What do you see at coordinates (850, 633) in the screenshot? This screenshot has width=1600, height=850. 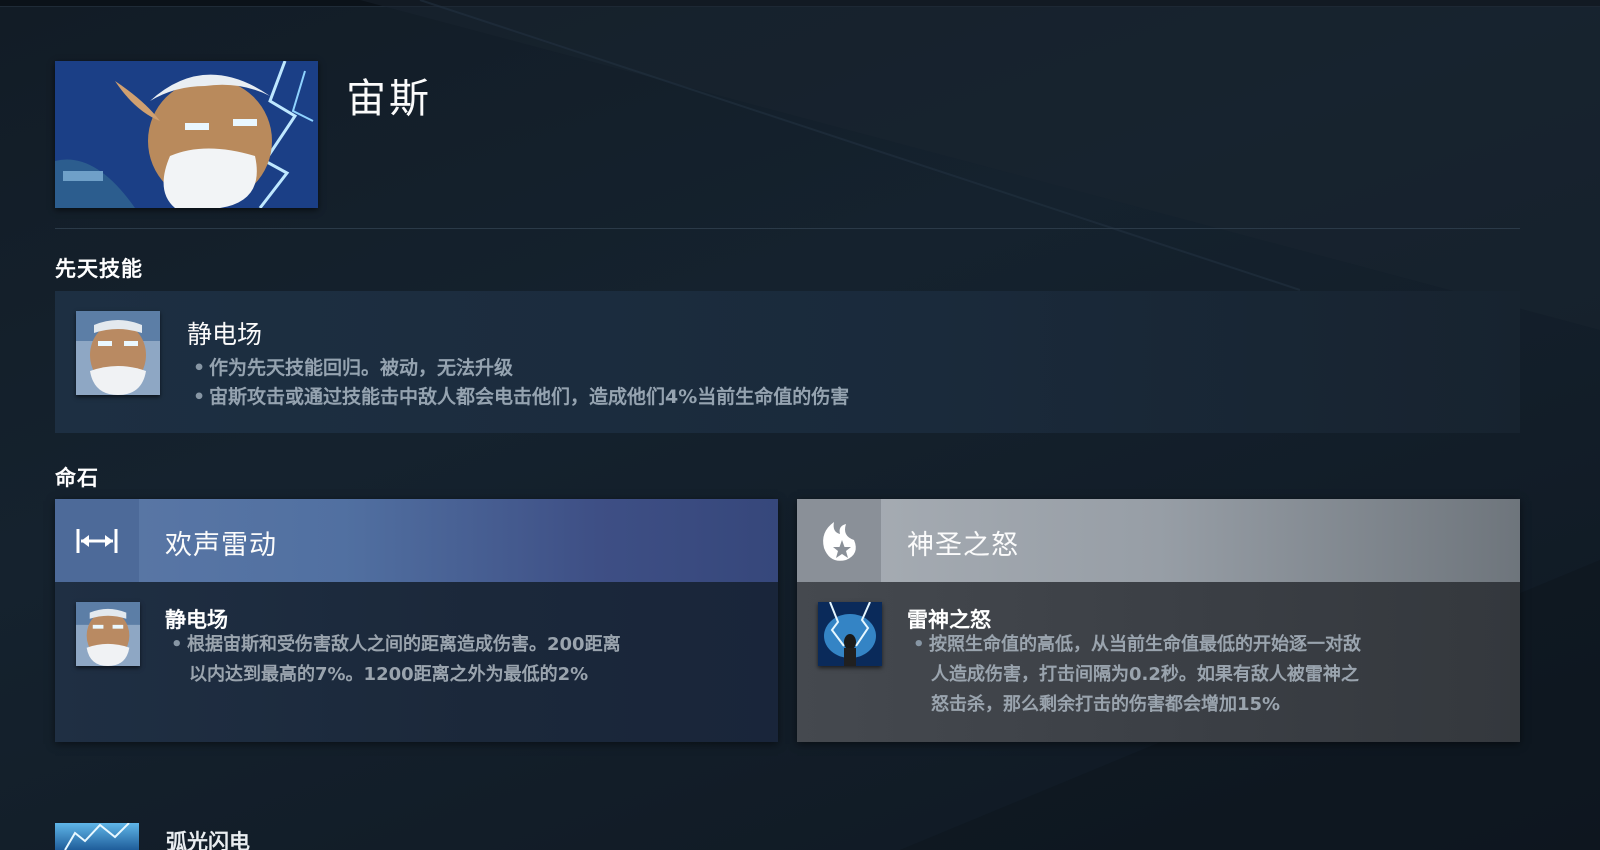 I see `thundergods-wrath-icon` at bounding box center [850, 633].